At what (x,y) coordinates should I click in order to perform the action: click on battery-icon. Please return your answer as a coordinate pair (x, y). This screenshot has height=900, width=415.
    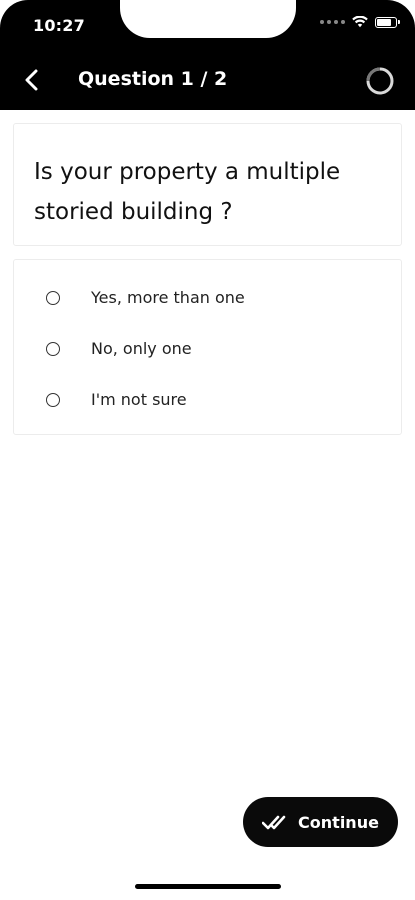
    Looking at the image, I should click on (387, 22).